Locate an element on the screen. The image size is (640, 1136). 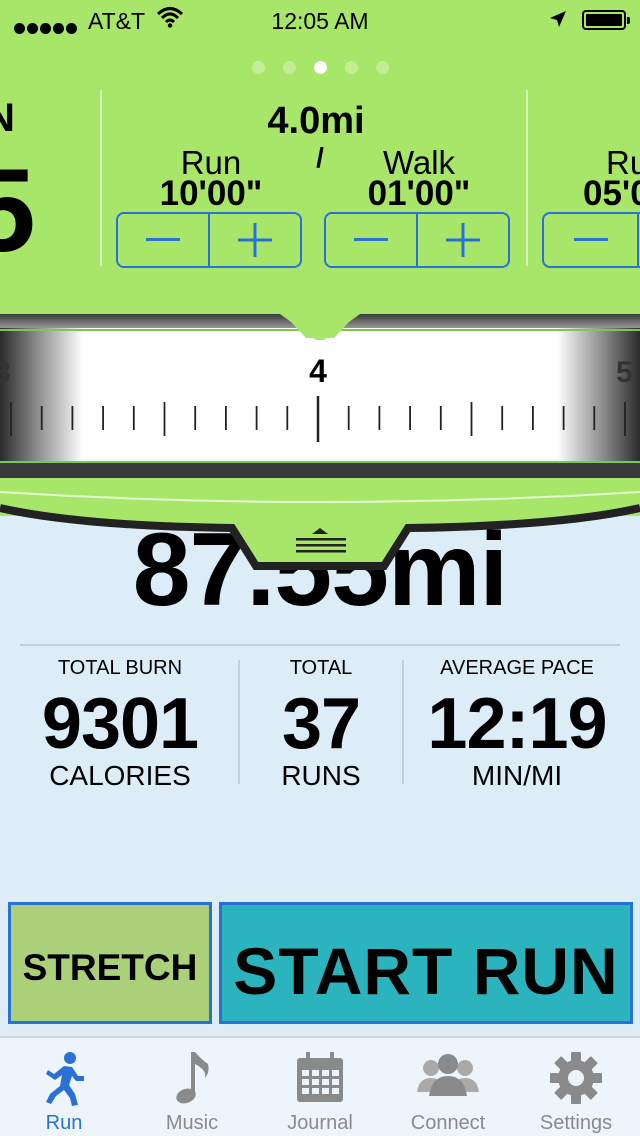
drawer-handle is located at coordinates (320, 526).